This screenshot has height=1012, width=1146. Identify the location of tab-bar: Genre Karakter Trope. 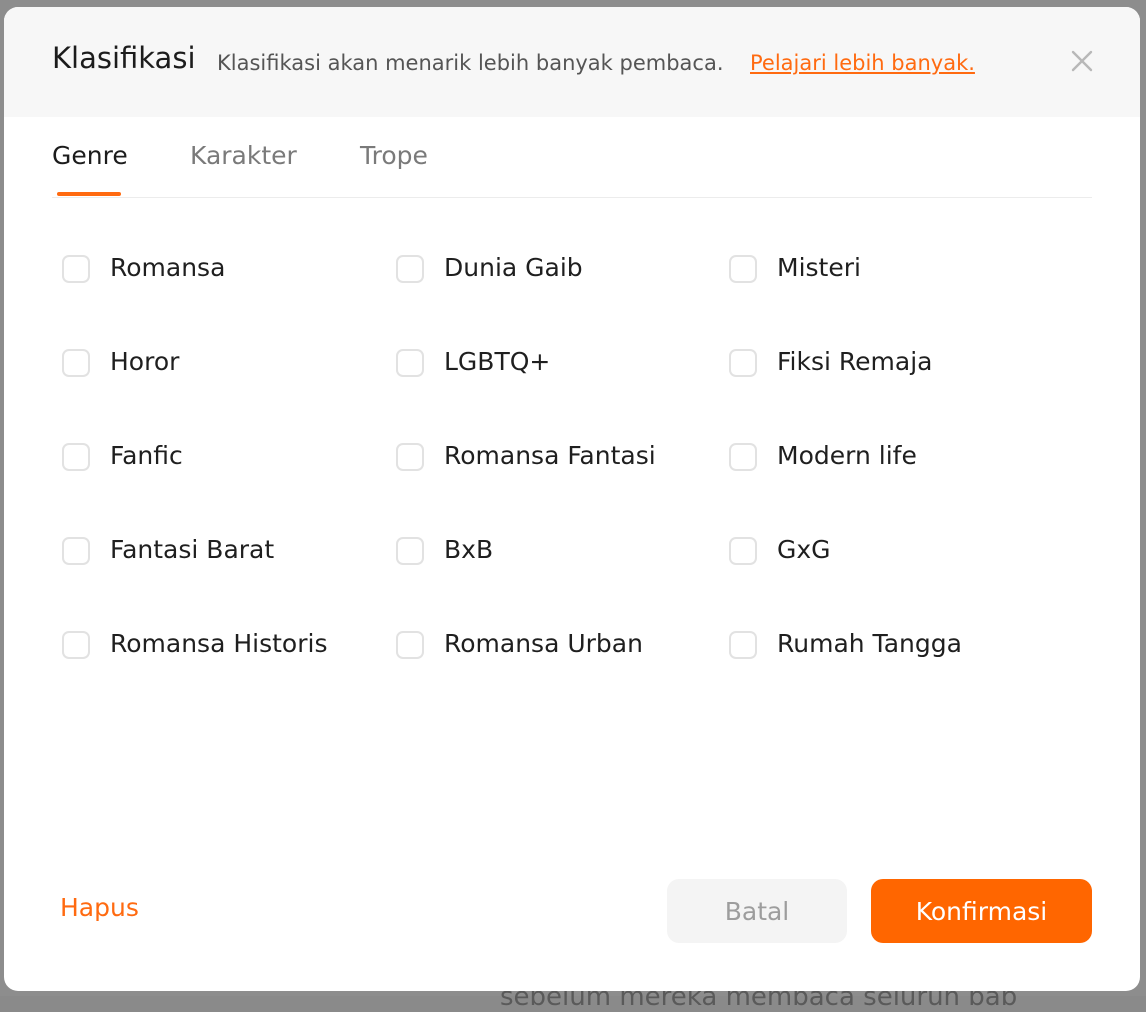
(572, 161).